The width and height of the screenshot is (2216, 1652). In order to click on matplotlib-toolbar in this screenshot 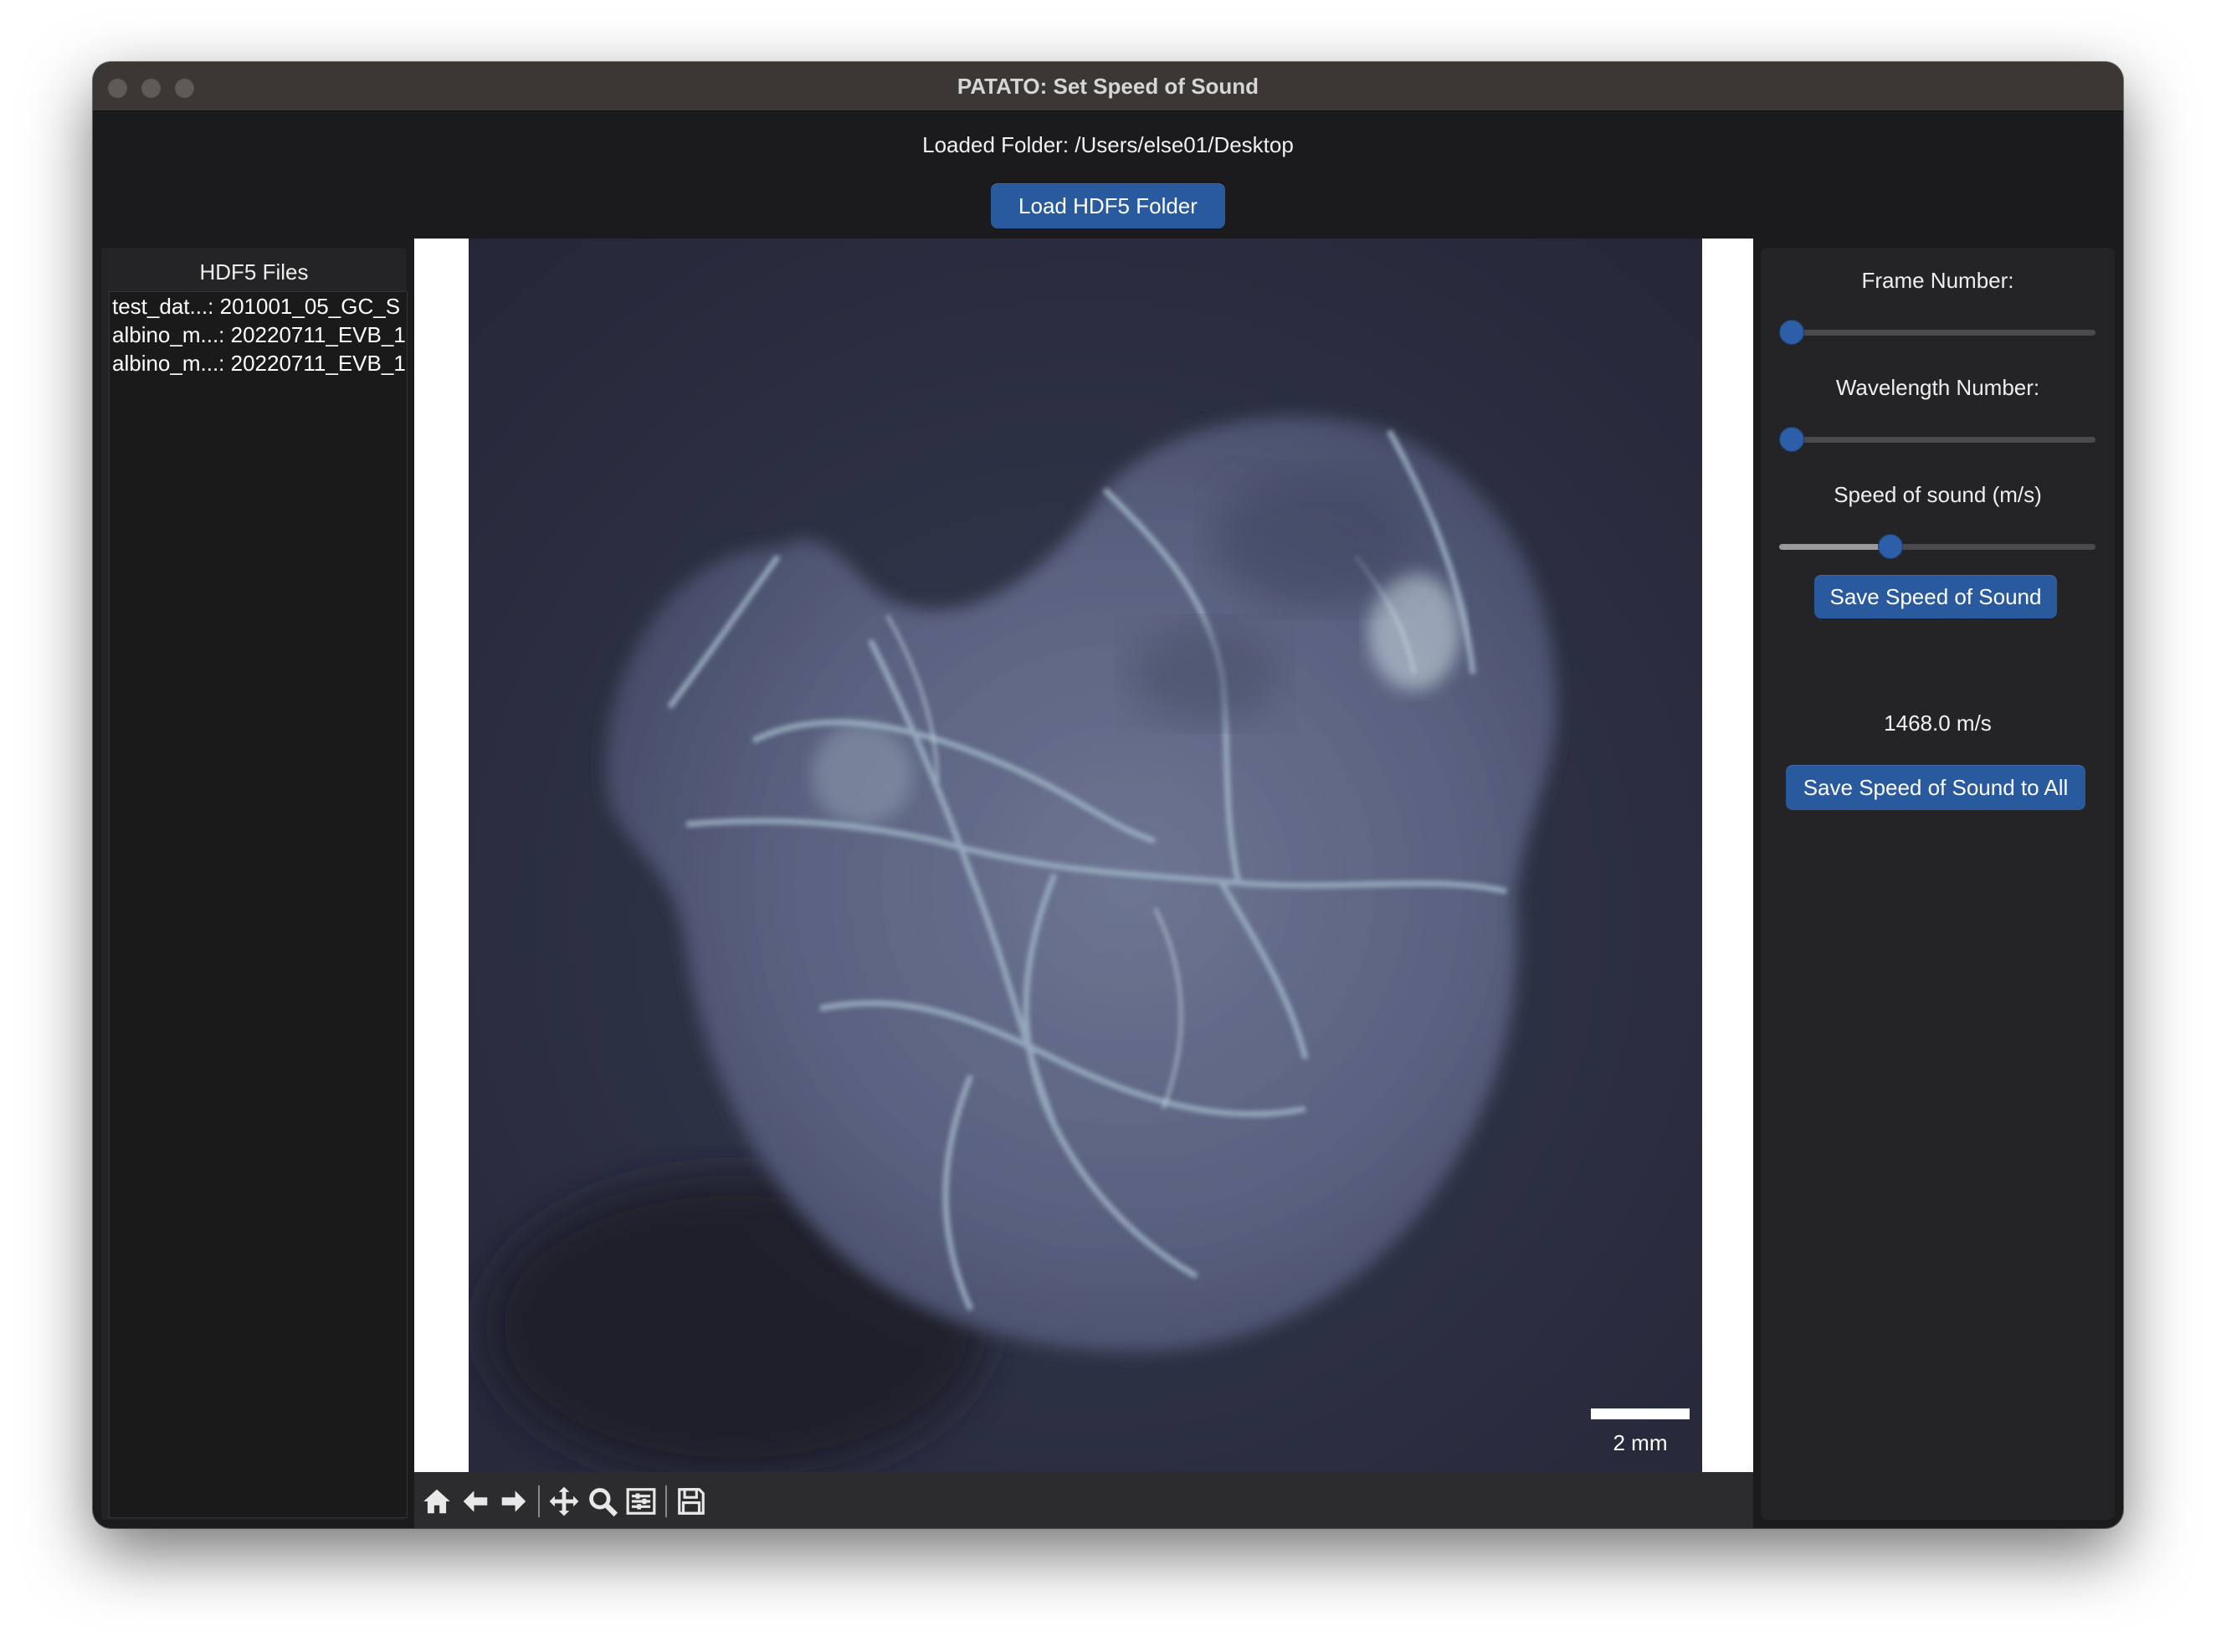, I will do `click(1084, 1500)`.